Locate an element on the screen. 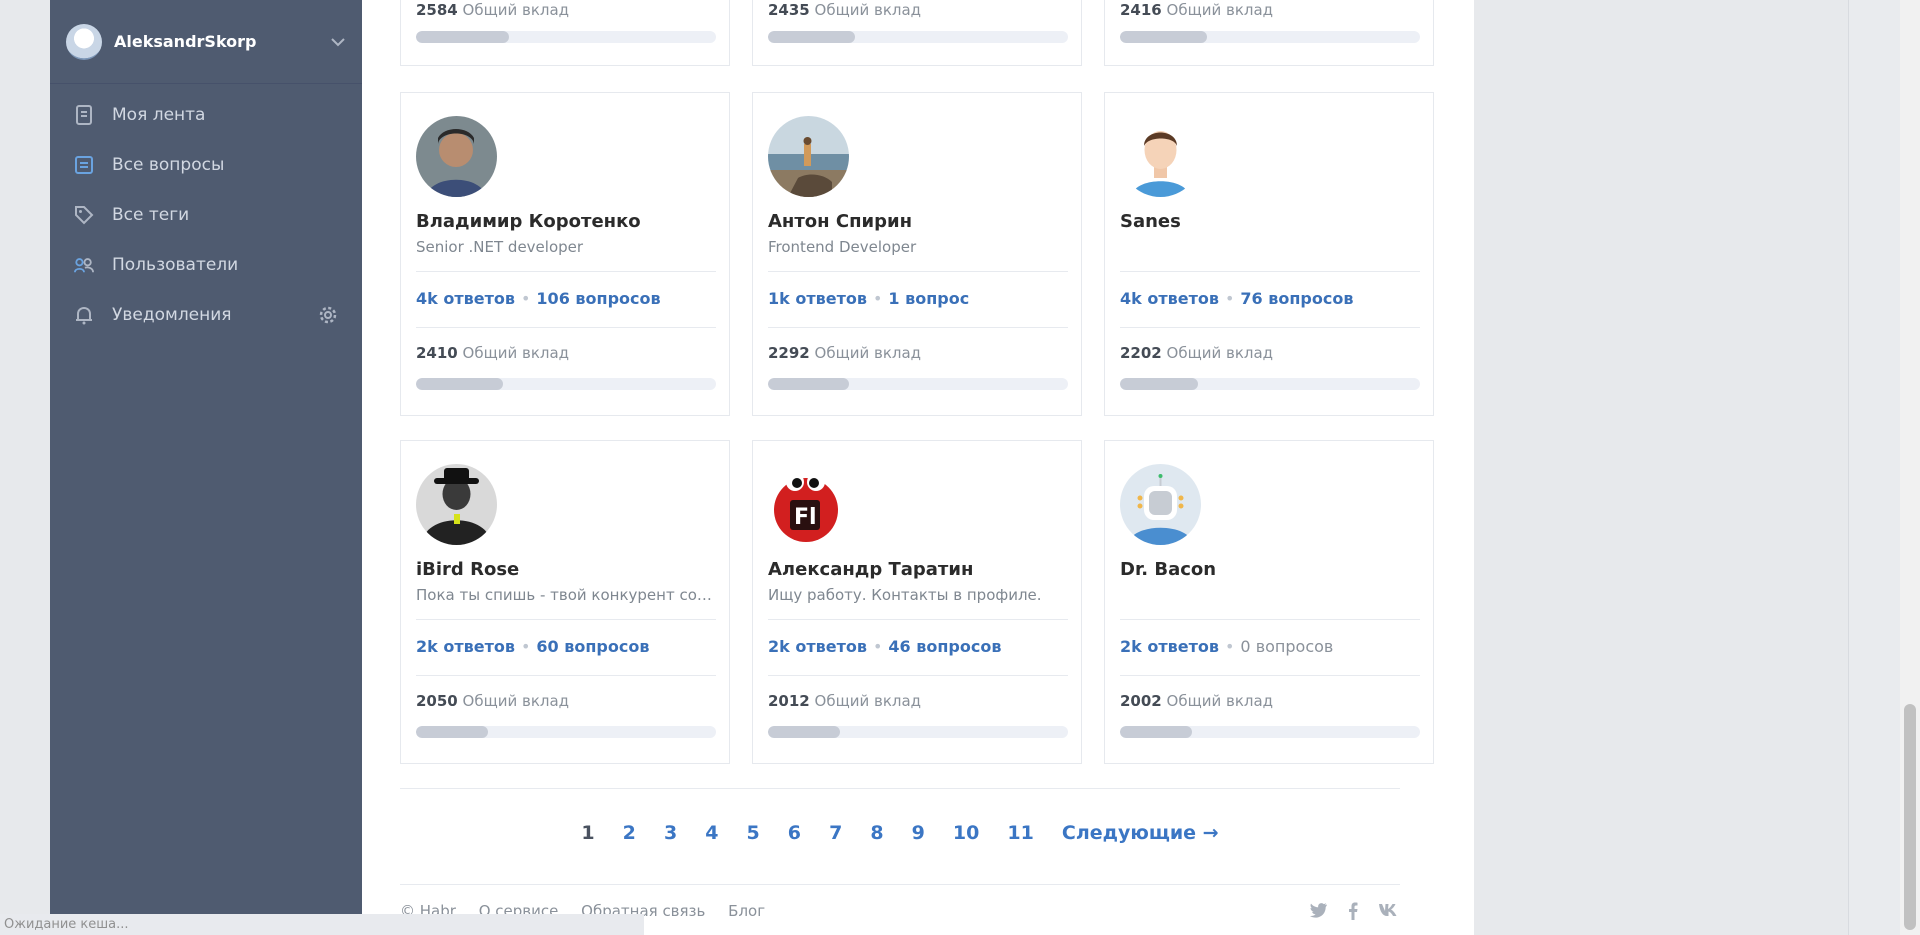 The width and height of the screenshot is (1920, 935). facebook-icon is located at coordinates (1353, 913).